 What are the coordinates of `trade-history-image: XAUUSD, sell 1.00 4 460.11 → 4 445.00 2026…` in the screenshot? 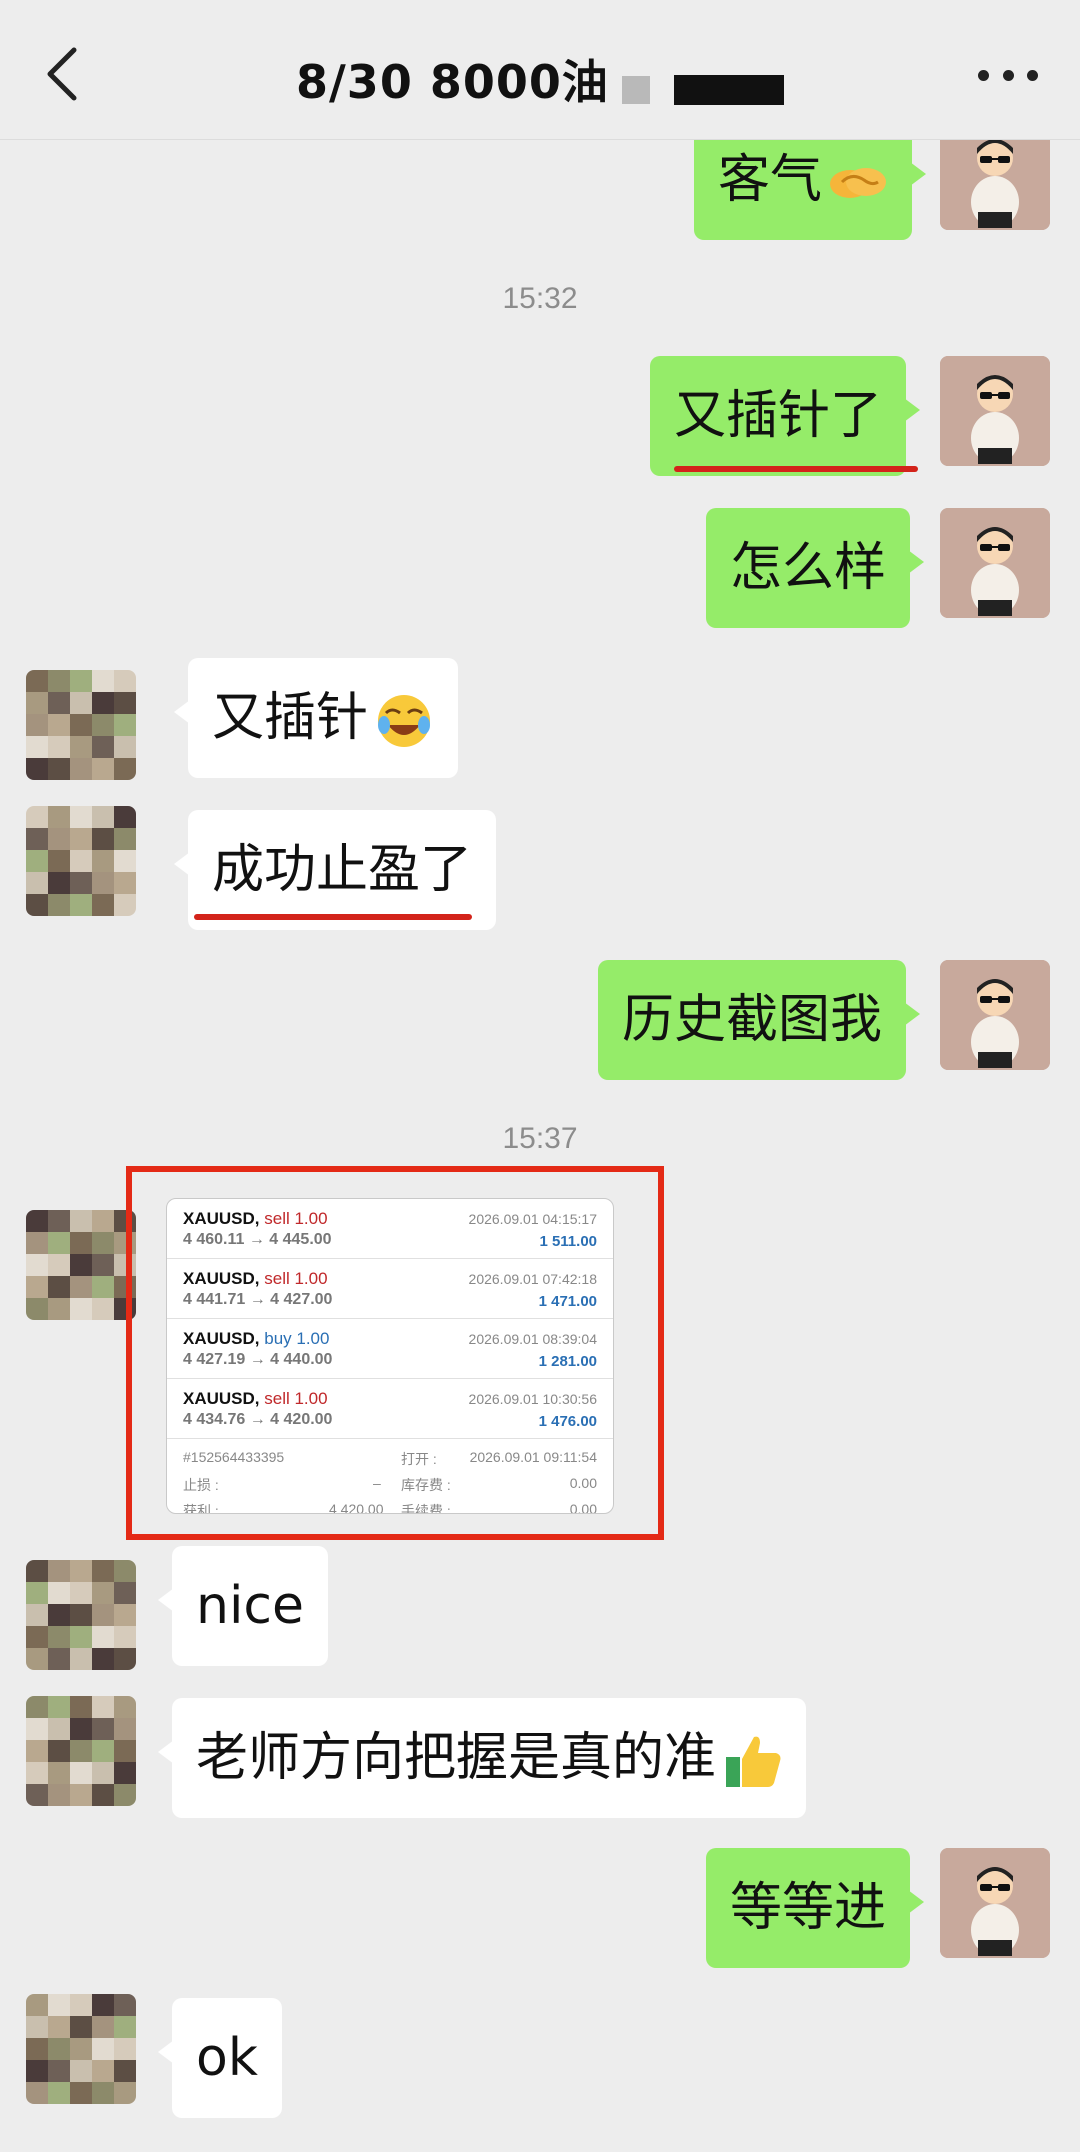 It's located at (390, 1356).